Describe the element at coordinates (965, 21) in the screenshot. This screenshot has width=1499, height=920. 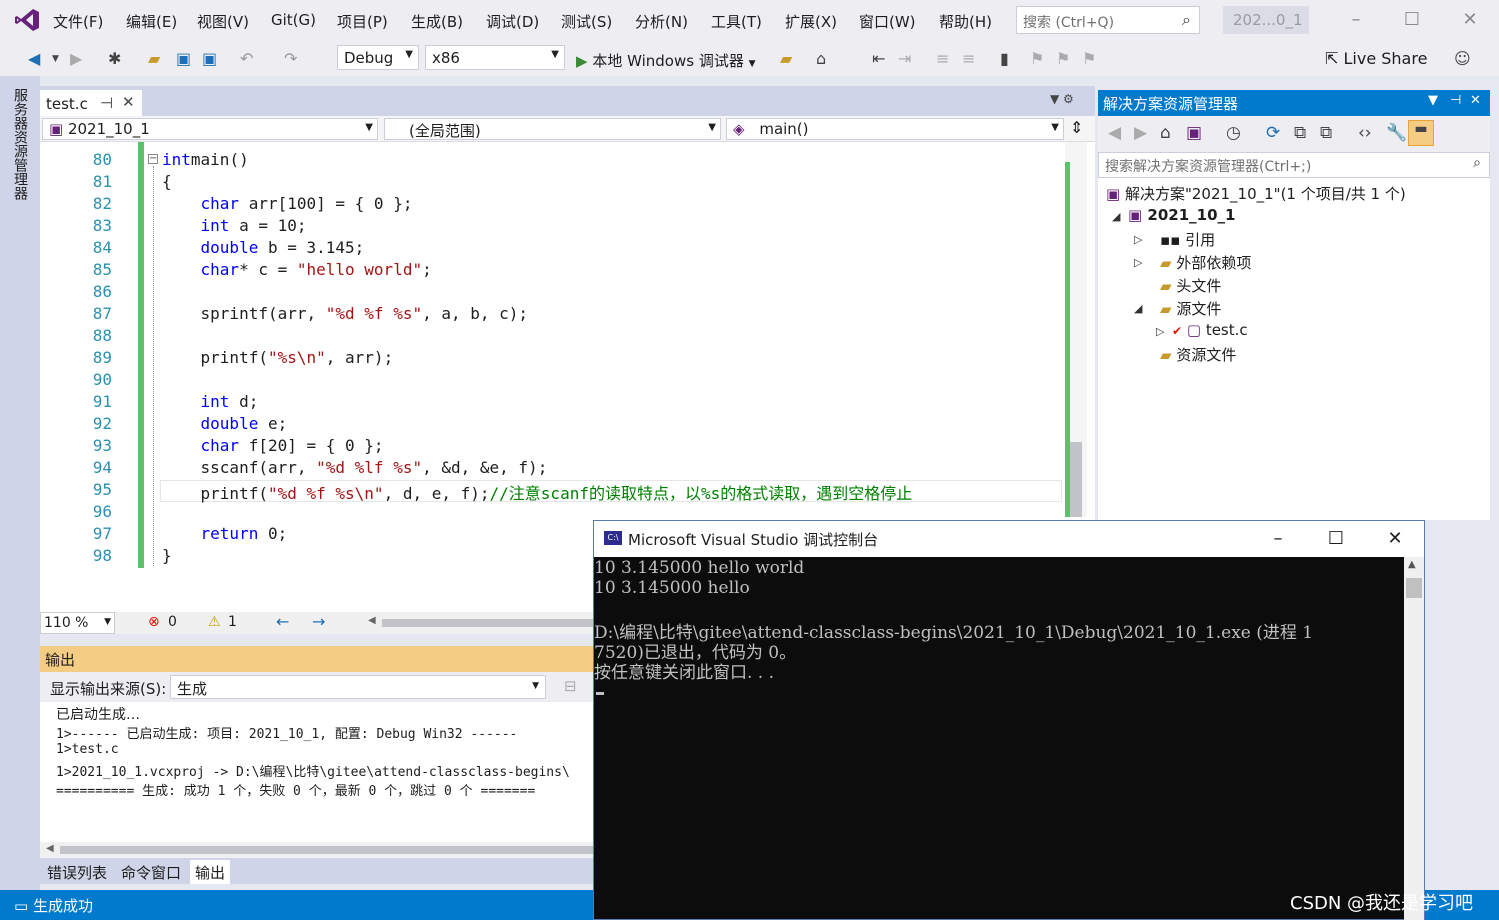
I see `menu-item: 帮助(H)` at that location.